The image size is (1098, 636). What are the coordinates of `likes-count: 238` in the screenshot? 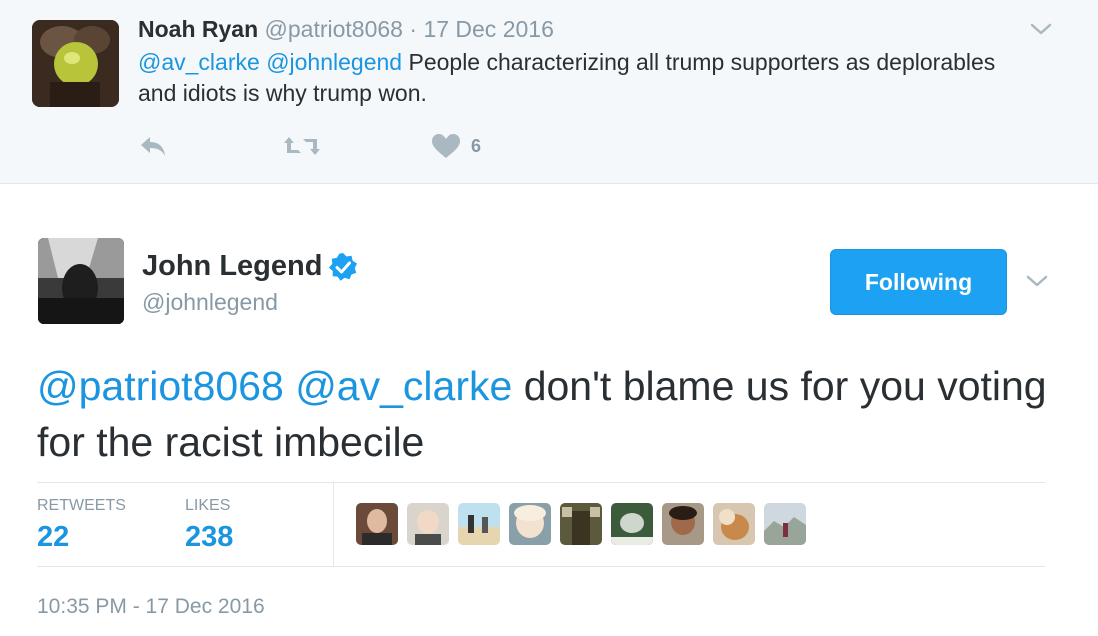 It's located at (209, 537).